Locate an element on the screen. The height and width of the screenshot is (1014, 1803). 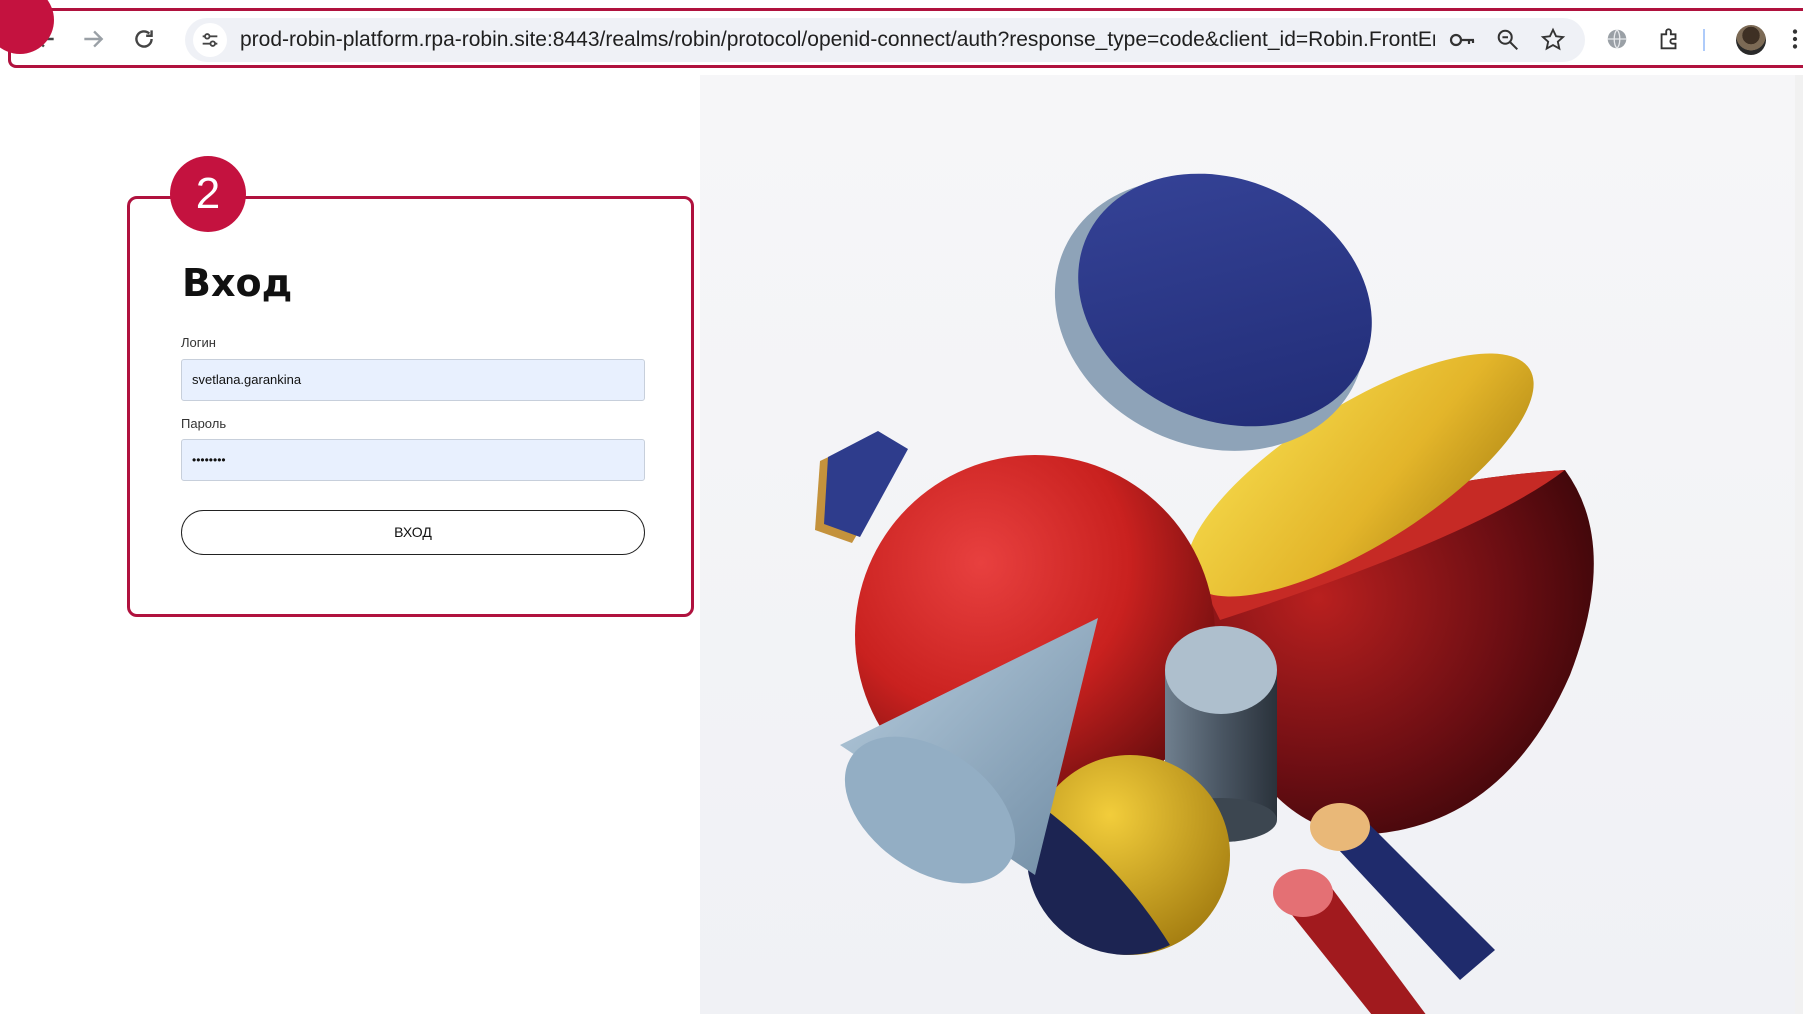
zoom-button is located at coordinates (1508, 40).